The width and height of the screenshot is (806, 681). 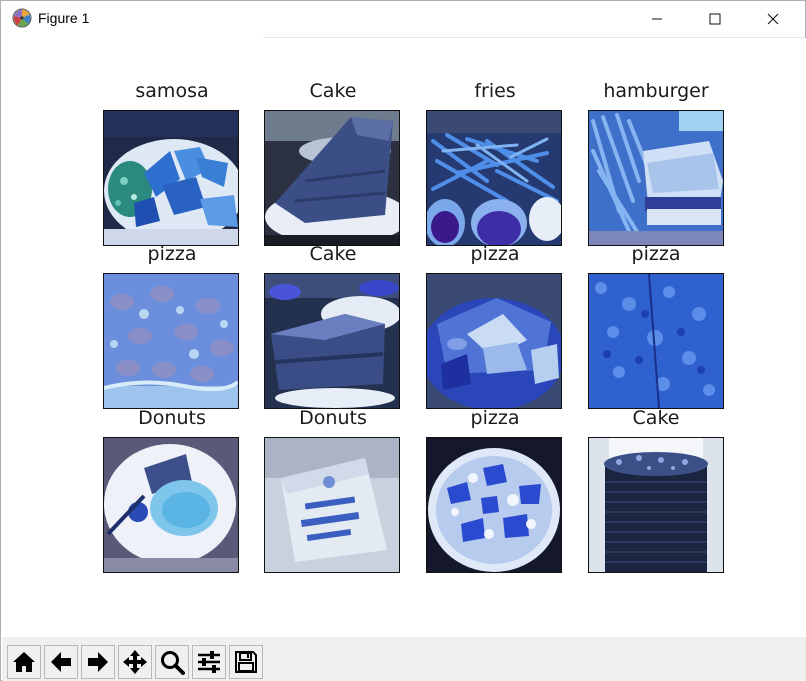 I want to click on close-icon, so click(x=773, y=19).